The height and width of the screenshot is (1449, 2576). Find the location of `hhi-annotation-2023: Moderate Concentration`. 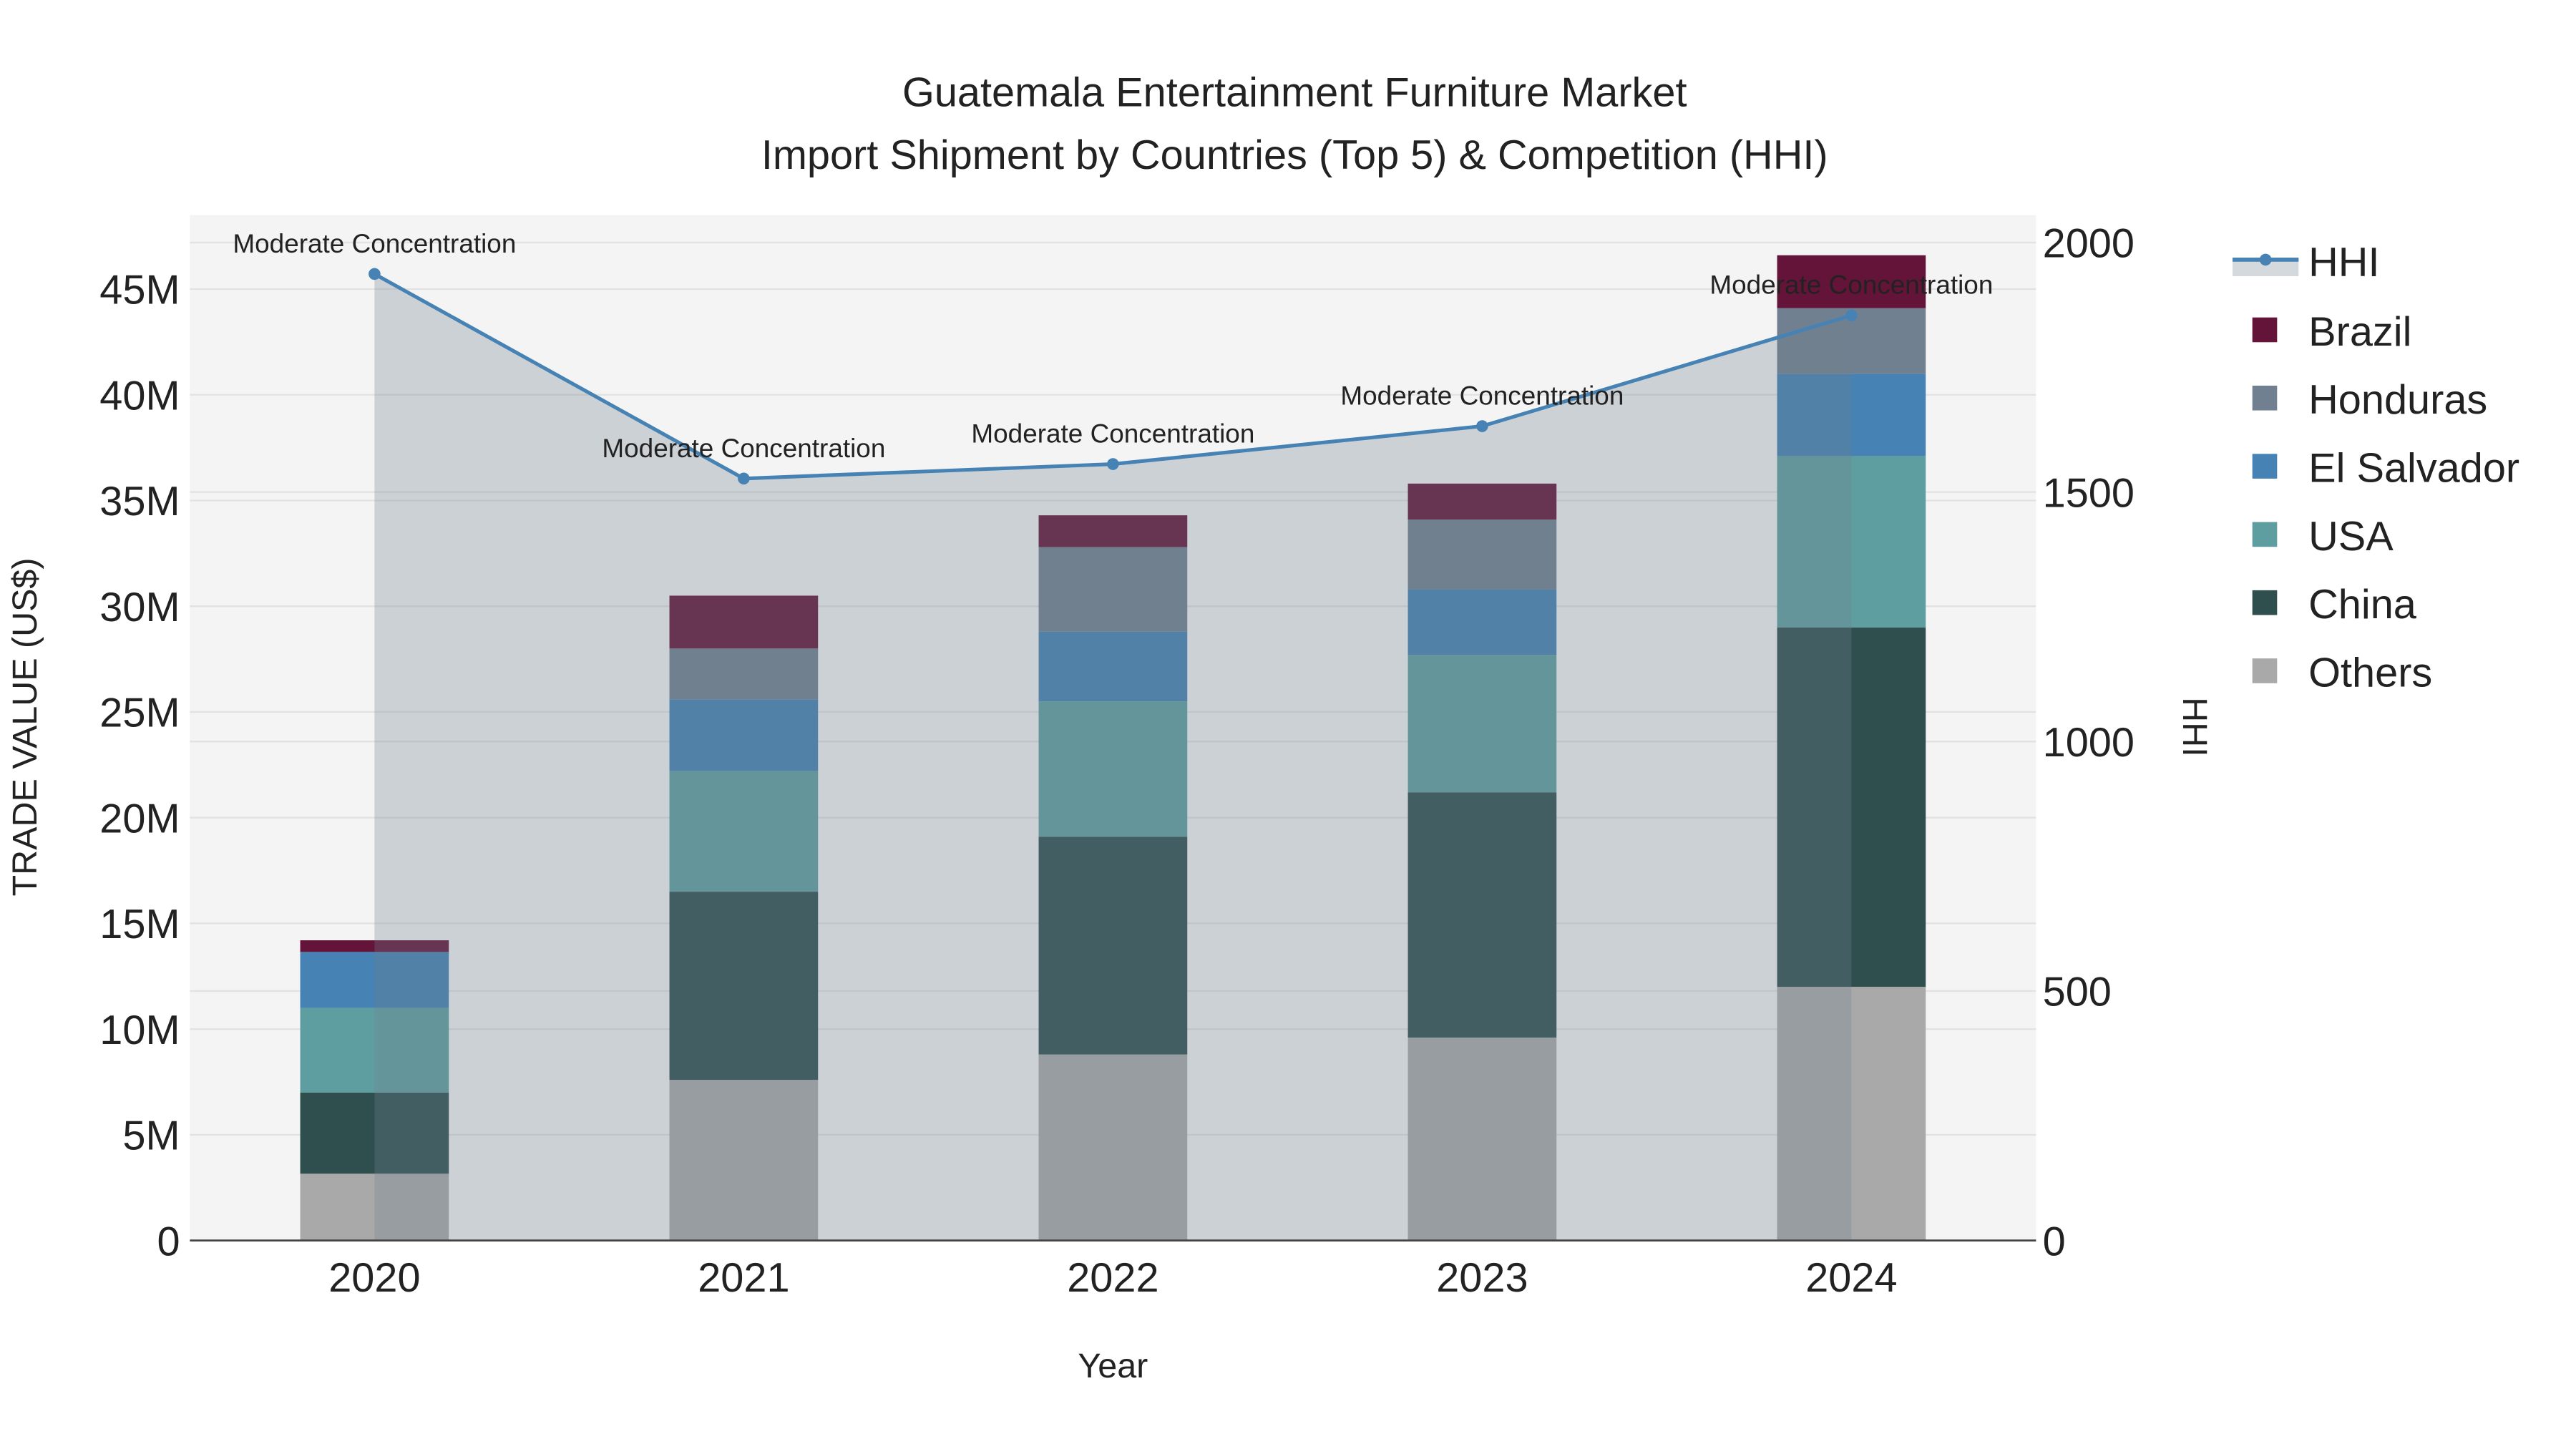

hhi-annotation-2023: Moderate Concentration is located at coordinates (1482, 396).